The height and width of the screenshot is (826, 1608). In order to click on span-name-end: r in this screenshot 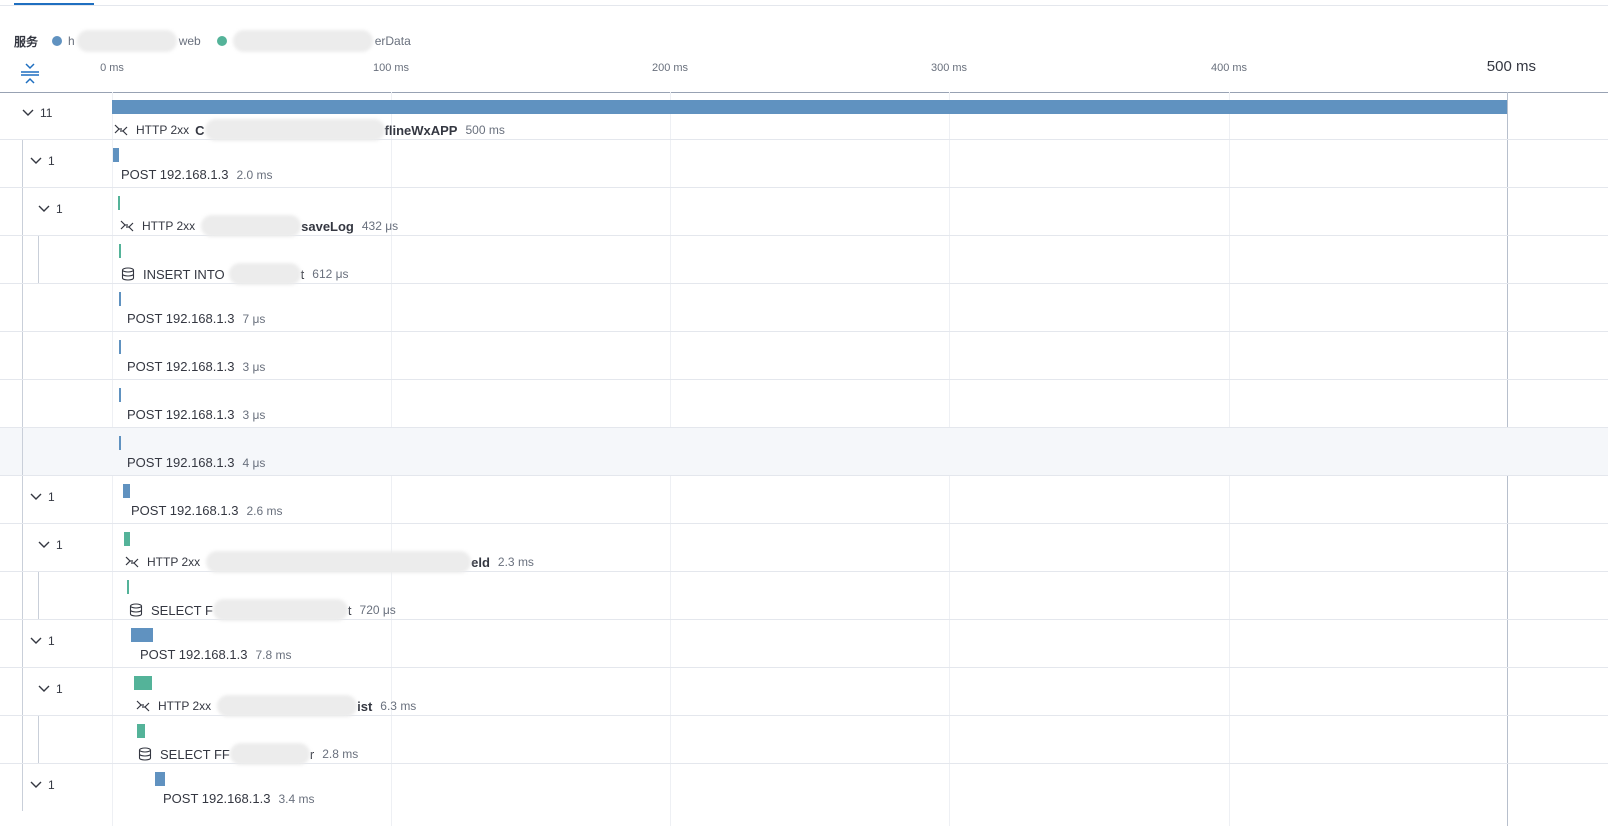, I will do `click(312, 754)`.